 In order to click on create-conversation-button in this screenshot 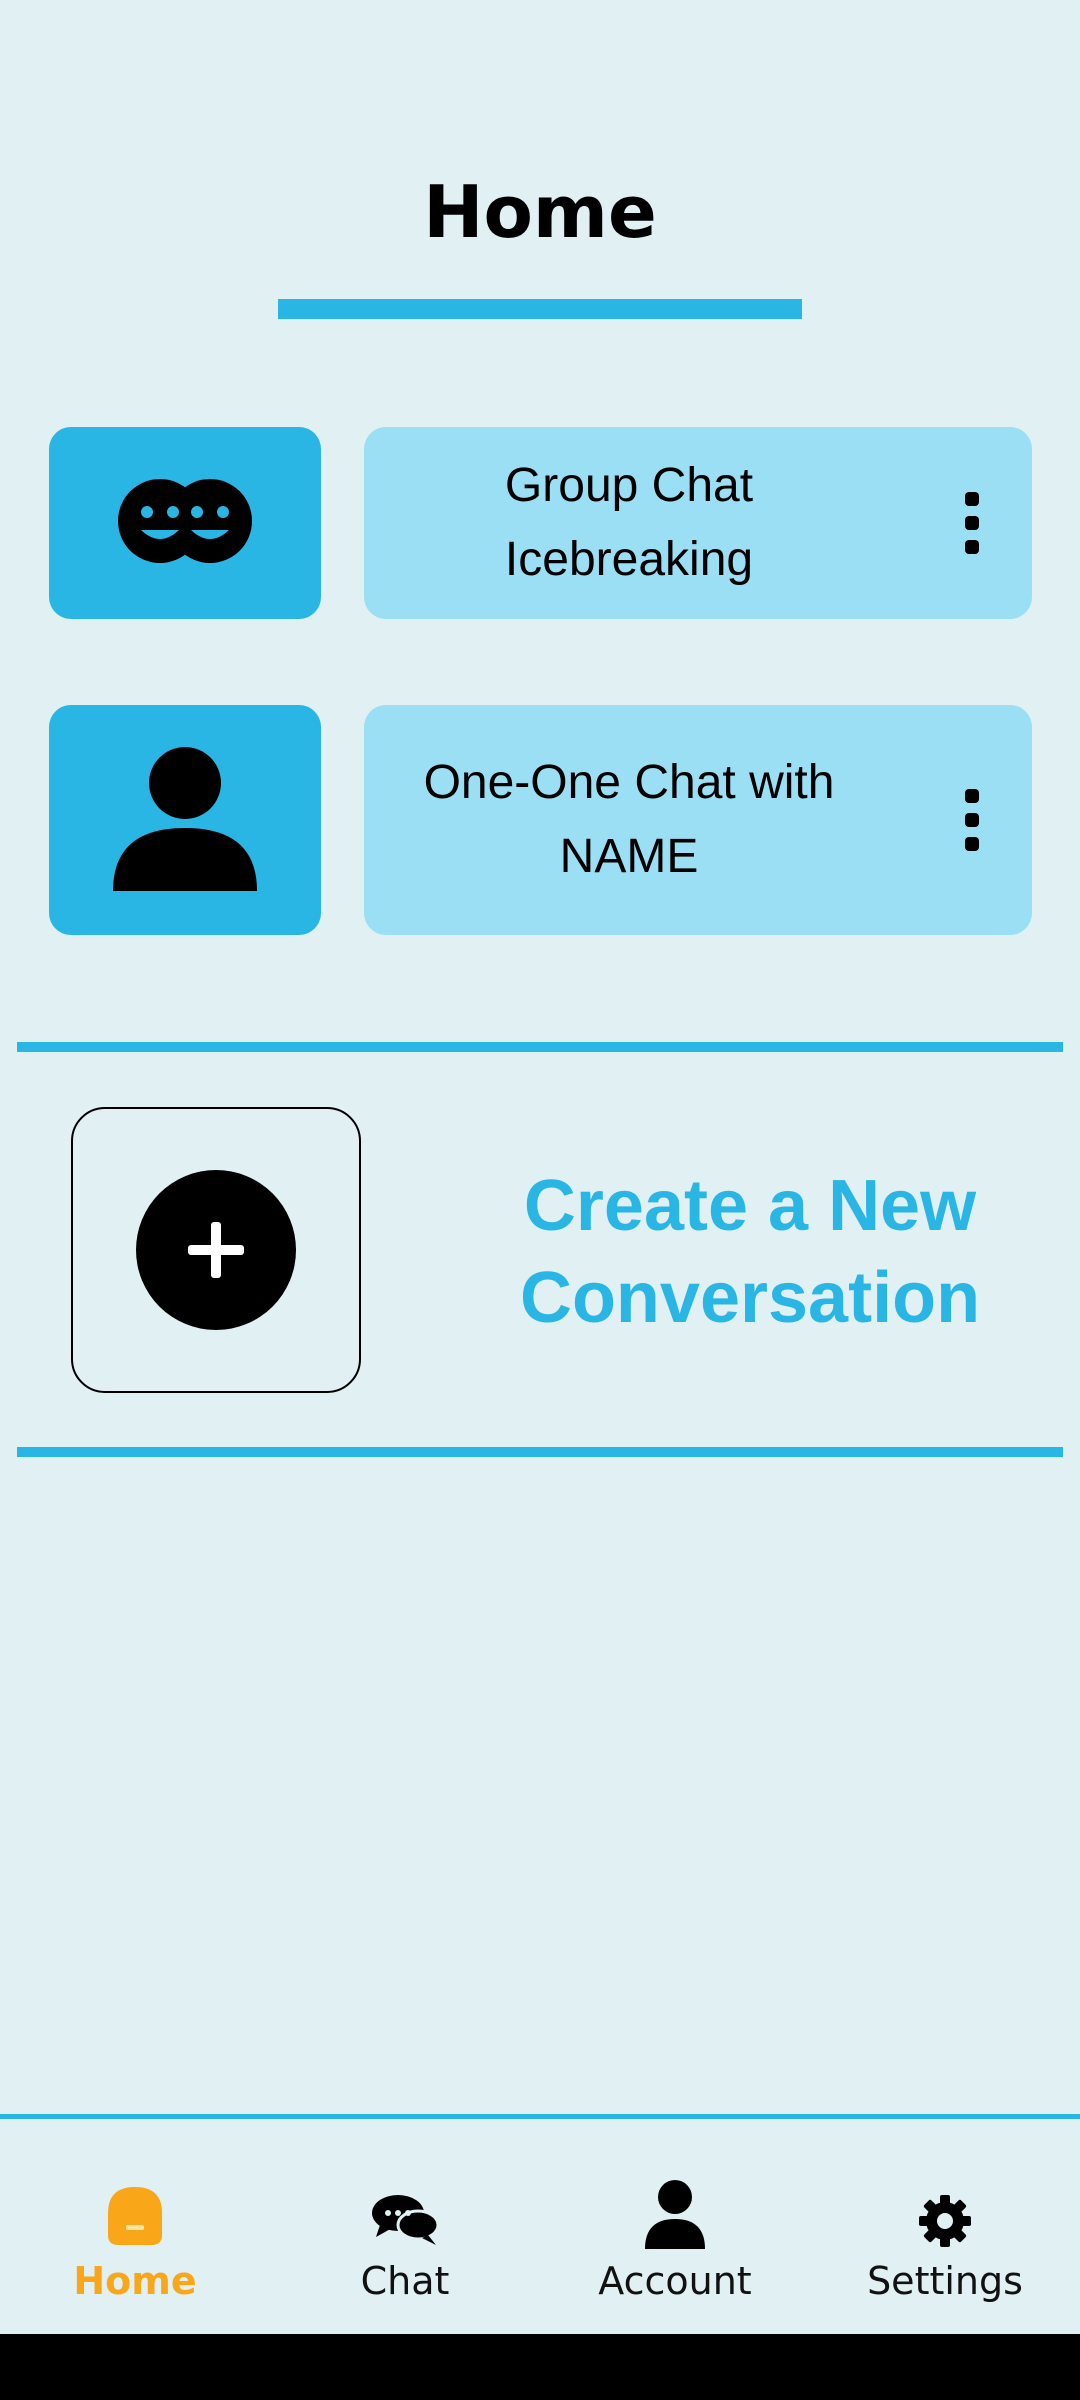, I will do `click(216, 1250)`.